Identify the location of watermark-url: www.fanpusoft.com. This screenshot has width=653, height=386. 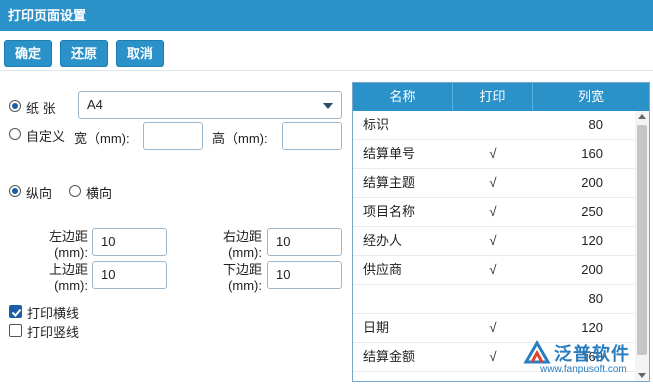
(583, 369).